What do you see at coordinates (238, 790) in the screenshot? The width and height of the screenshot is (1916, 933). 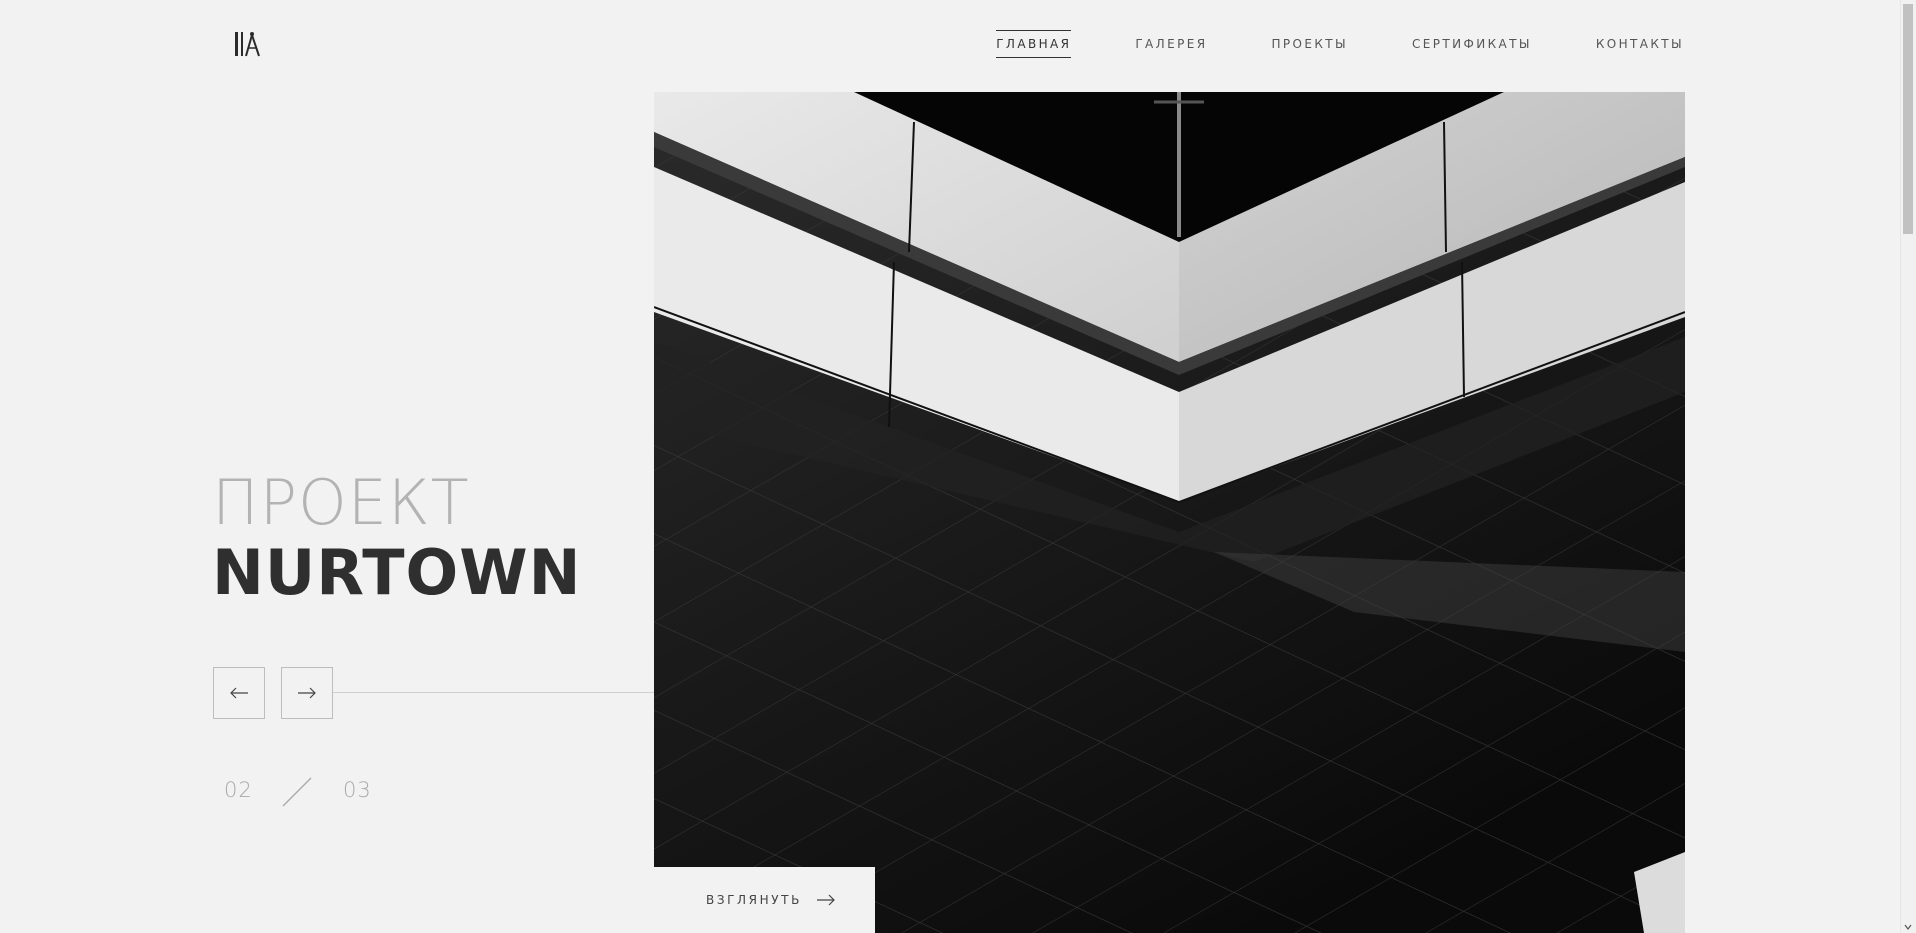 I see `slide-counter-current: 02` at bounding box center [238, 790].